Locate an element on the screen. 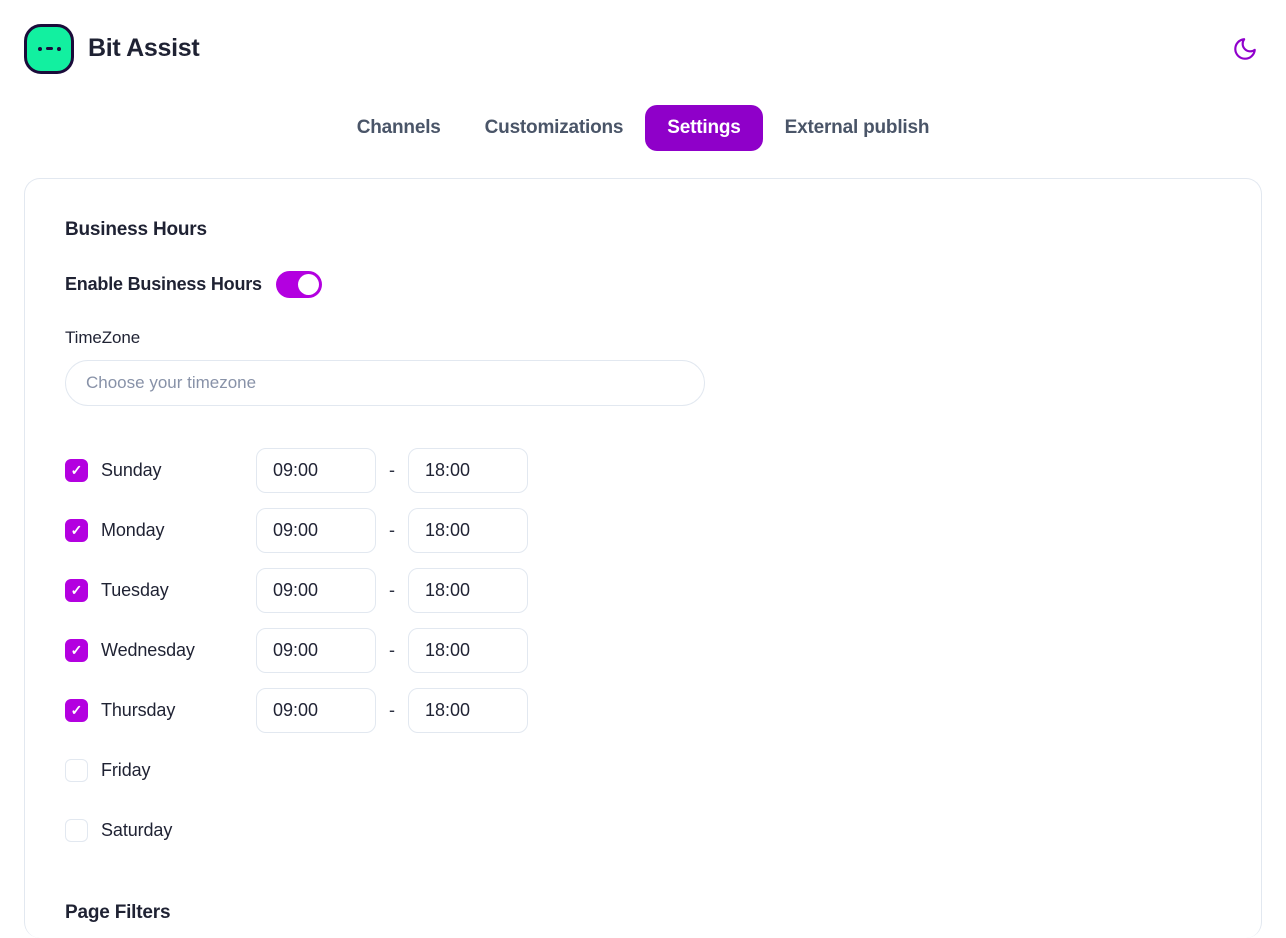  brand: Bit Assist is located at coordinates (112, 48).